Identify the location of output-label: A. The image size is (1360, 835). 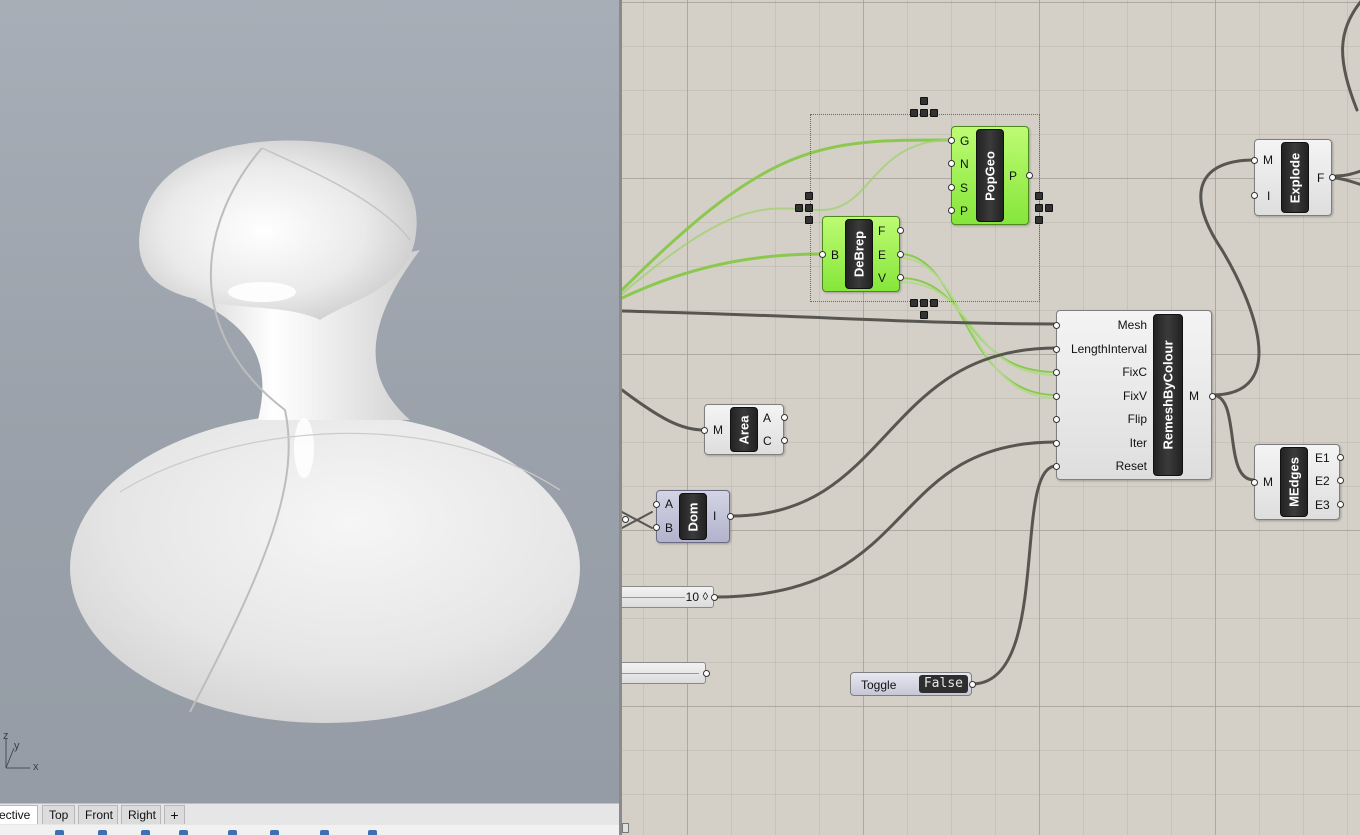
(767, 418).